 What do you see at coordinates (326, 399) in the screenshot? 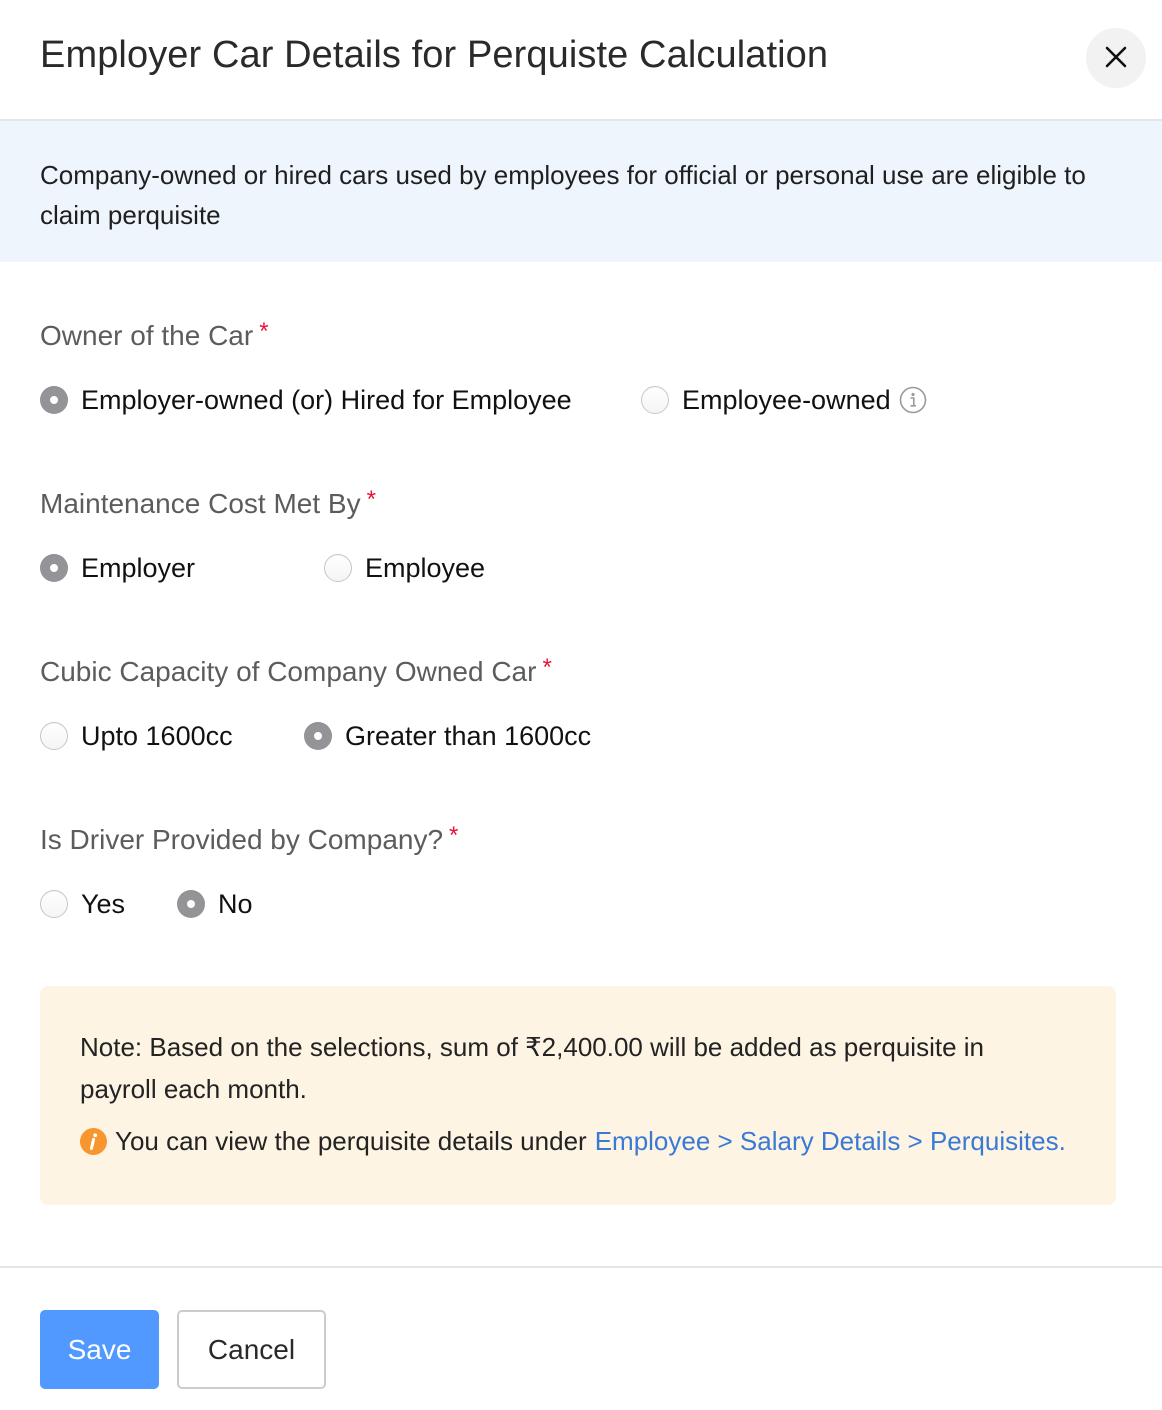
I see `radio-label: Employer-owned (or) Hired for Employee` at bounding box center [326, 399].